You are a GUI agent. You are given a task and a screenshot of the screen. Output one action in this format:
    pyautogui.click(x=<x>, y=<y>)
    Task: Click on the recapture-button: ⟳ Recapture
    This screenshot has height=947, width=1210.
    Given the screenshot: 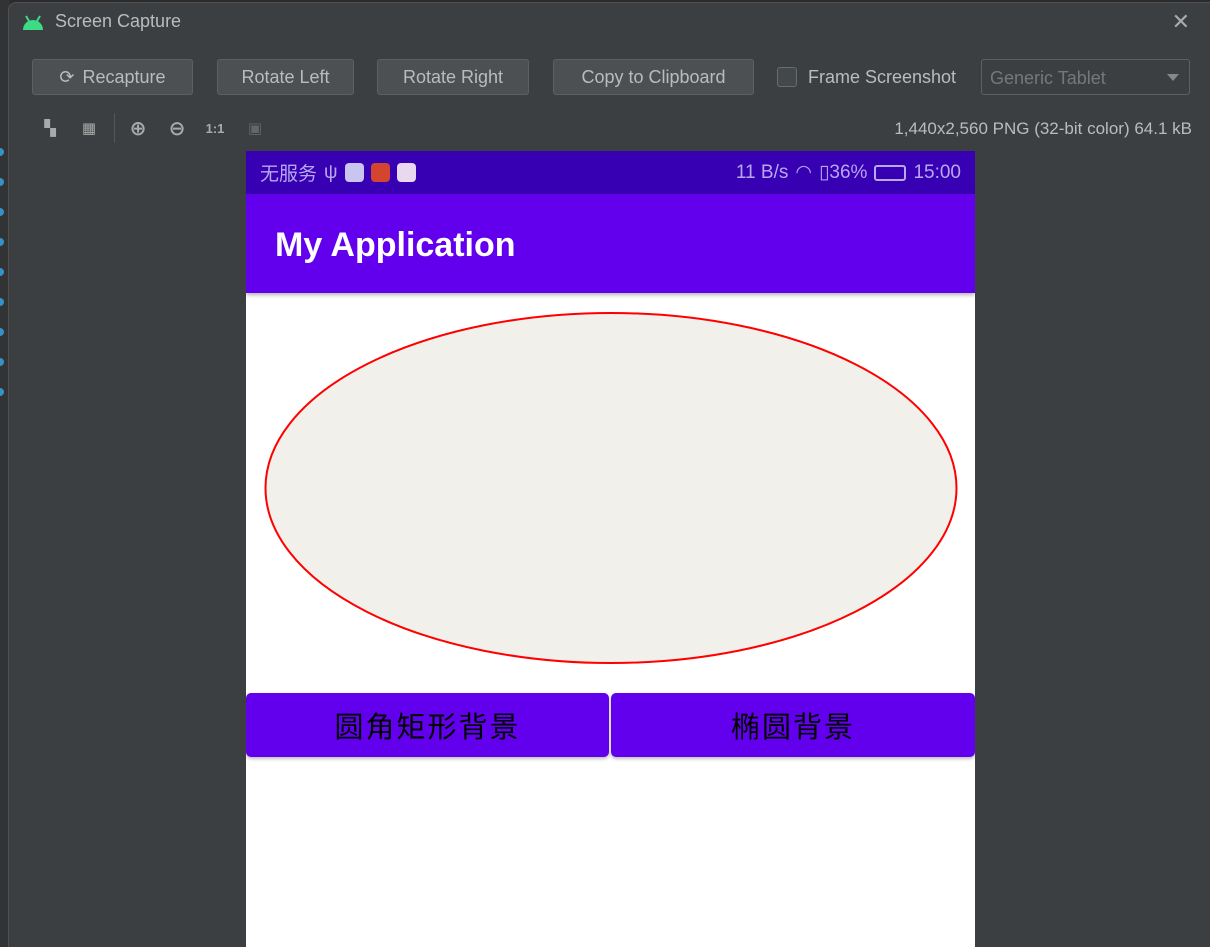 What is the action you would take?
    pyautogui.click(x=112, y=77)
    